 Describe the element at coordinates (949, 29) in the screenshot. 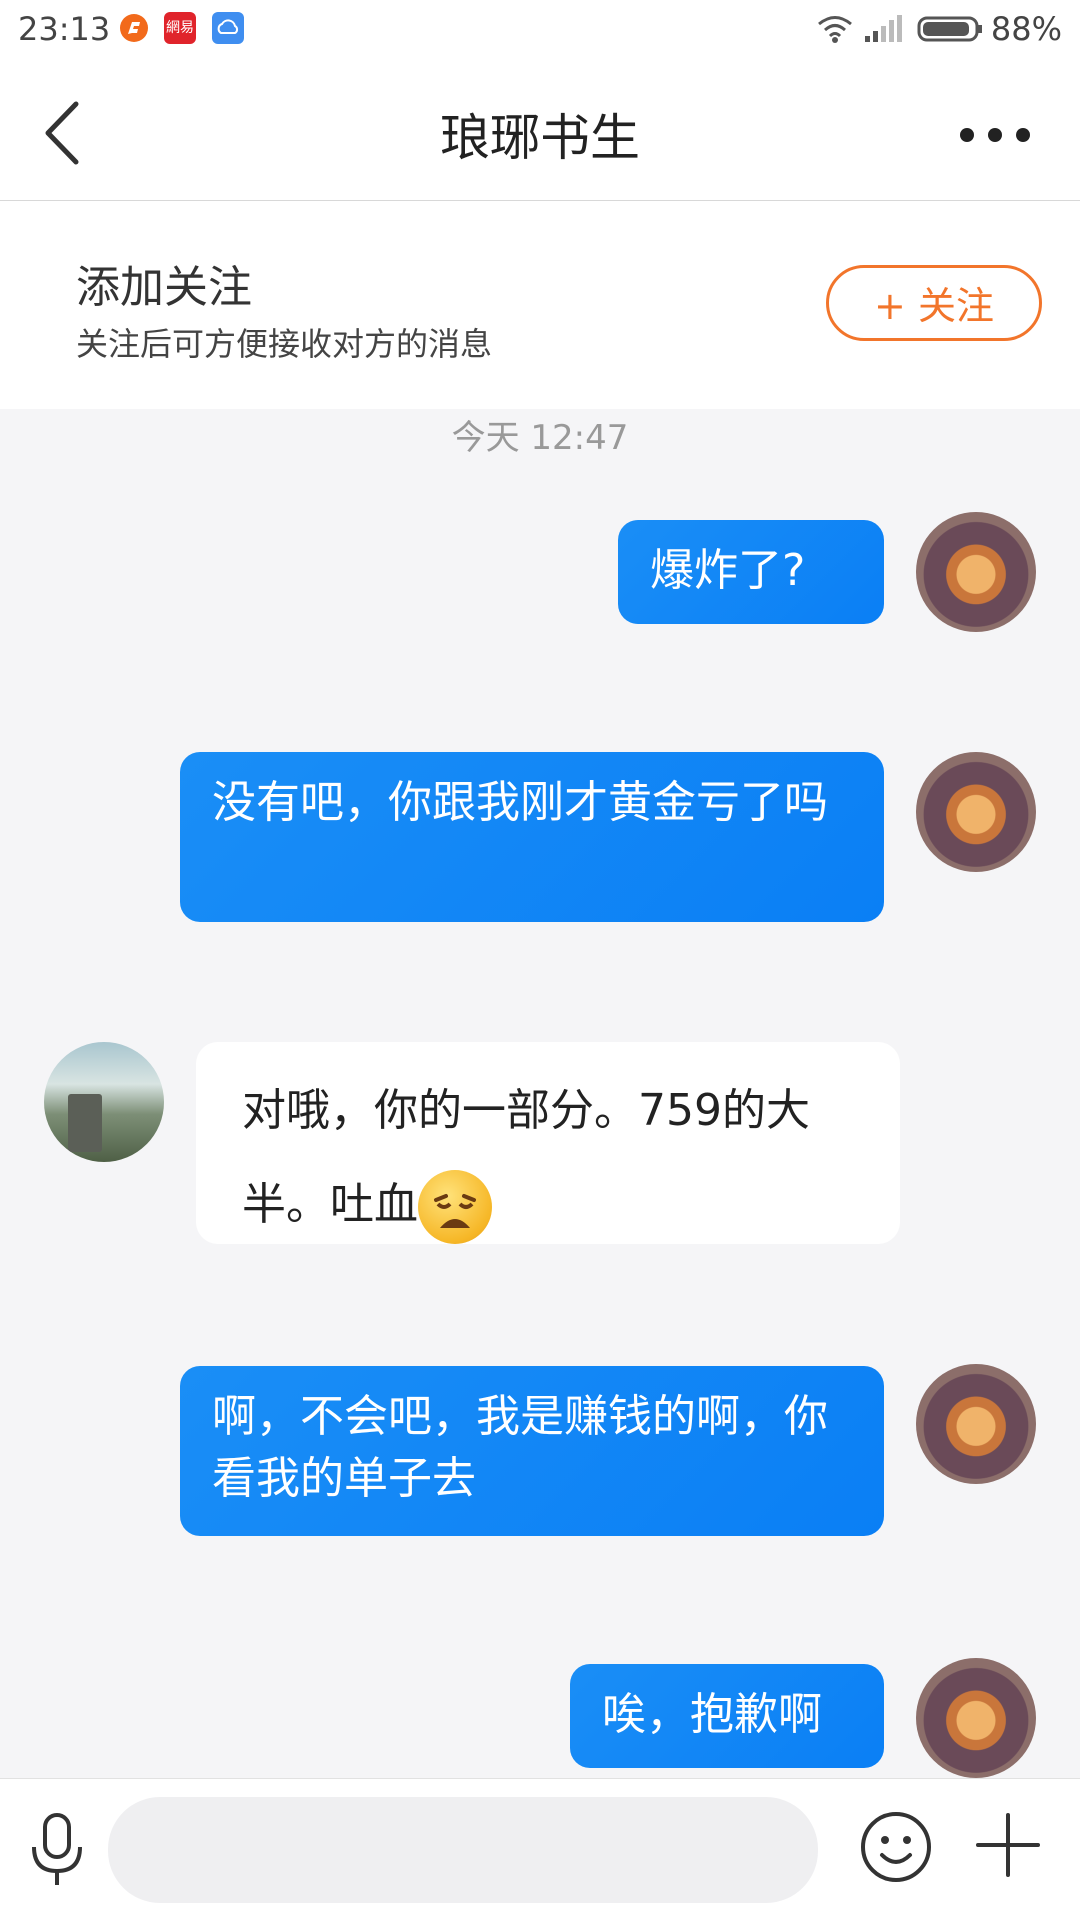

I see `battery-icon` at that location.